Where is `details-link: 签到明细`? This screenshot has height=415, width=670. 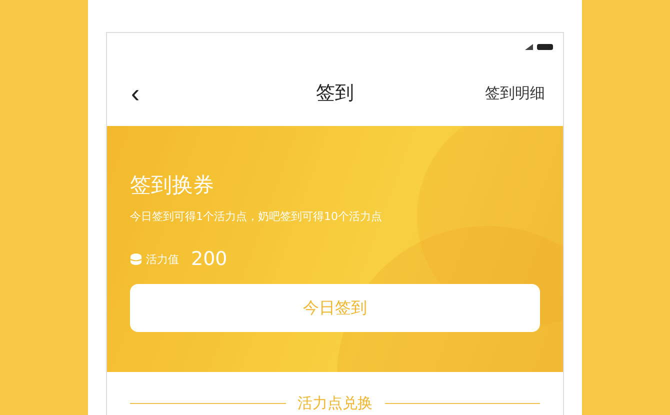
details-link: 签到明细 is located at coordinates (515, 93).